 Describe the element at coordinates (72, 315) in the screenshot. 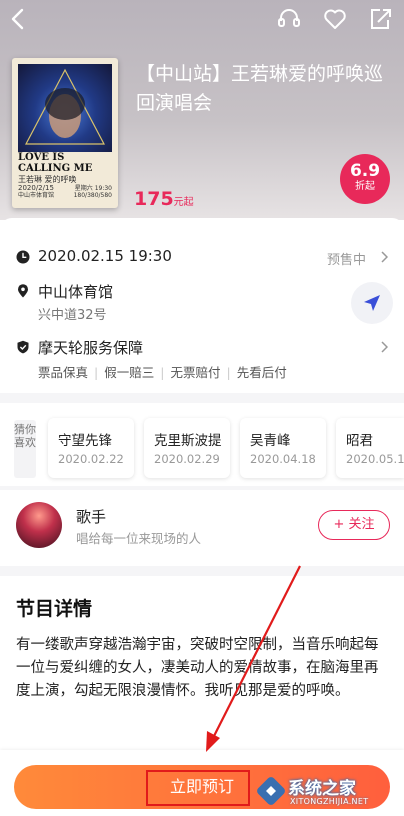

I see `venue-address: 兴中道32号` at that location.